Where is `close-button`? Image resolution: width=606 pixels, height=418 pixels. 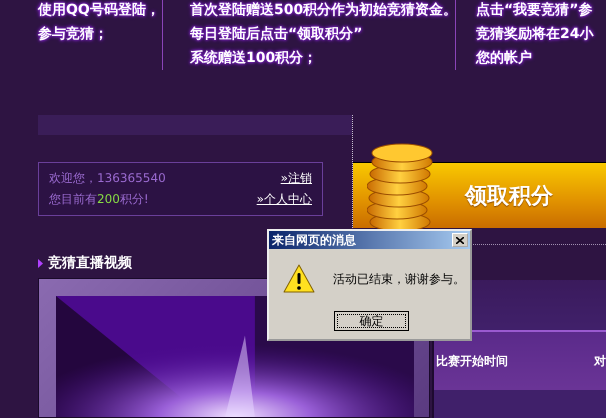 close-button is located at coordinates (460, 240).